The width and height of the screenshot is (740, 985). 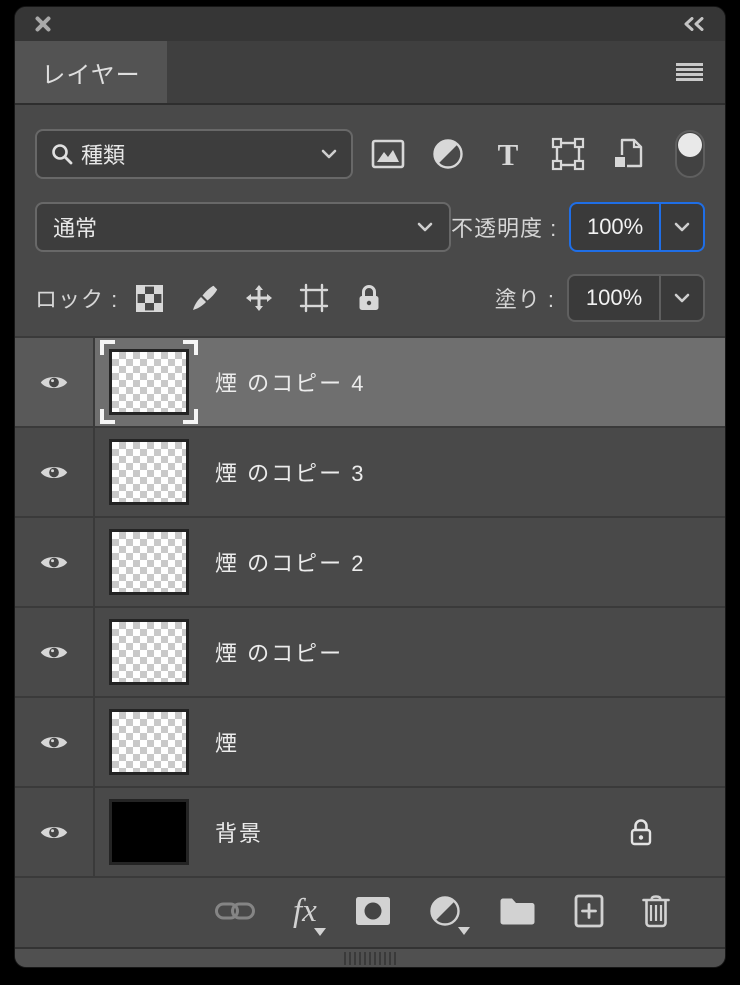 What do you see at coordinates (279, 652) in the screenshot?
I see `layer-name: 煙 のコピー` at bounding box center [279, 652].